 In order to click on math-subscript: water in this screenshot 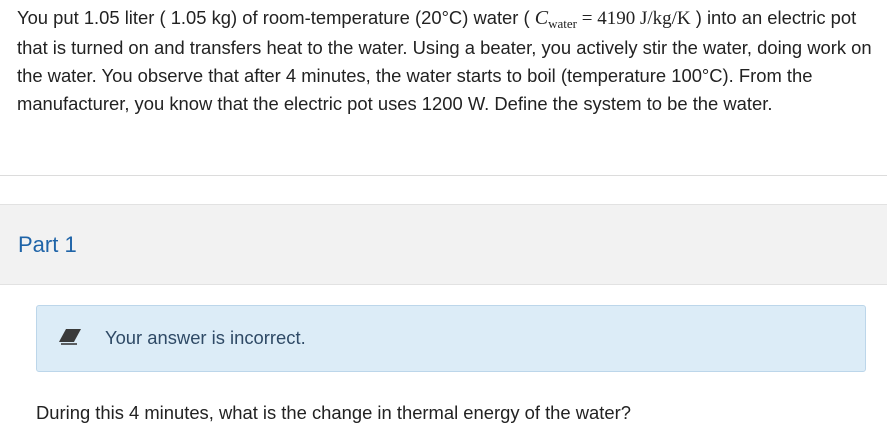, I will do `click(562, 23)`.